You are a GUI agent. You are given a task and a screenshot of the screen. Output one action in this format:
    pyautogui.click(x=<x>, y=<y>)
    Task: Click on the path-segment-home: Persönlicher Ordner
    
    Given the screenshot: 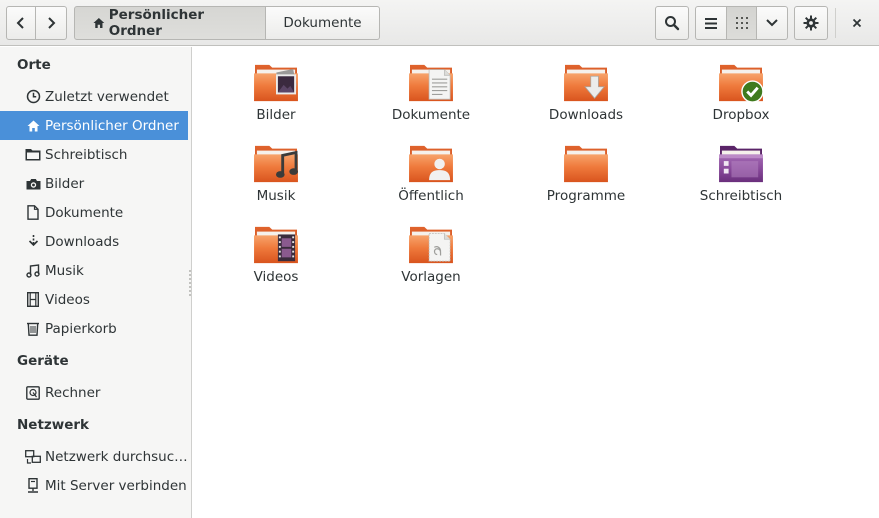 What is the action you would take?
    pyautogui.click(x=170, y=23)
    